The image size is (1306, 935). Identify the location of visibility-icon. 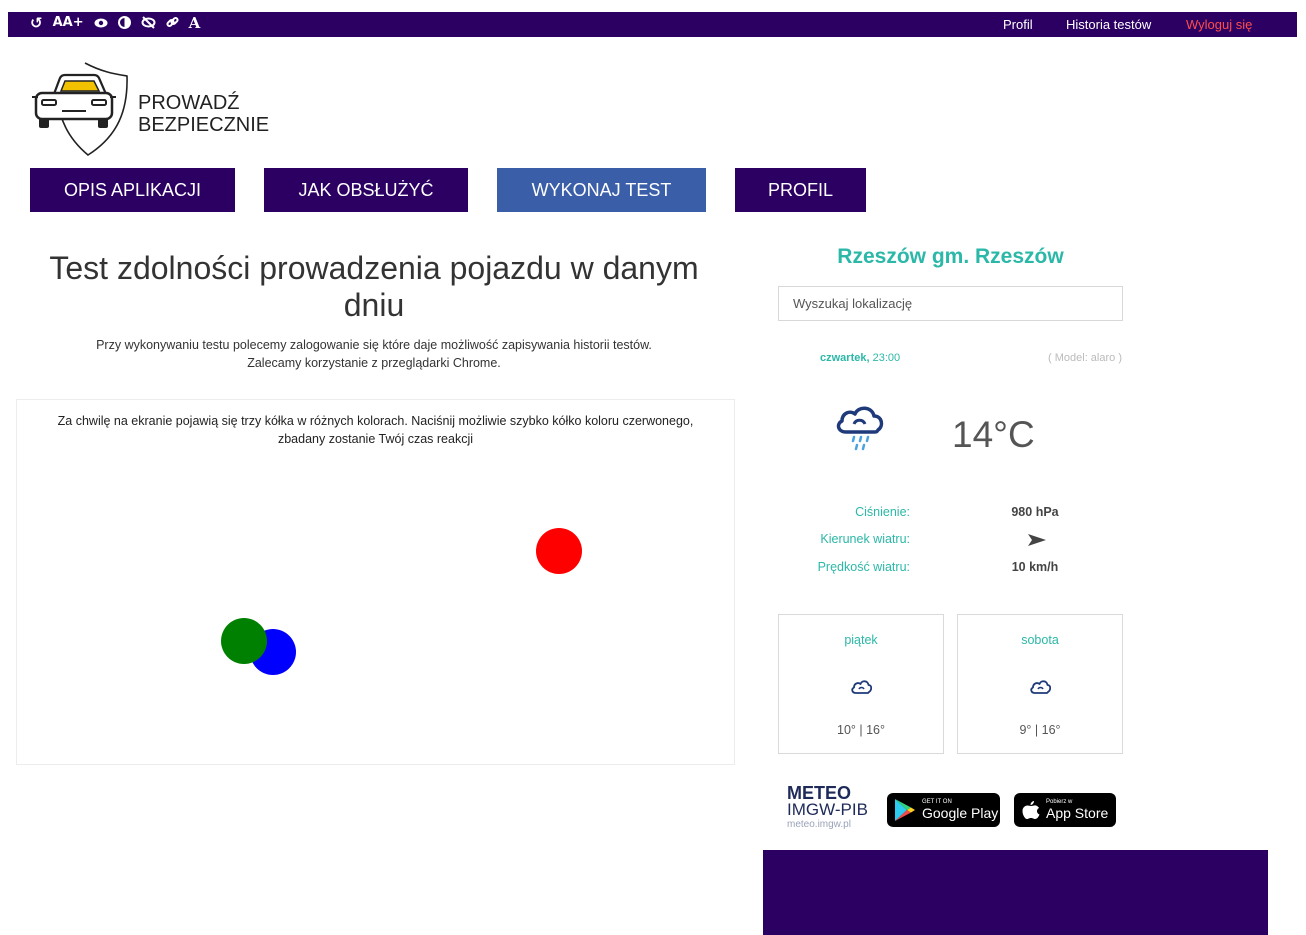
(101, 23).